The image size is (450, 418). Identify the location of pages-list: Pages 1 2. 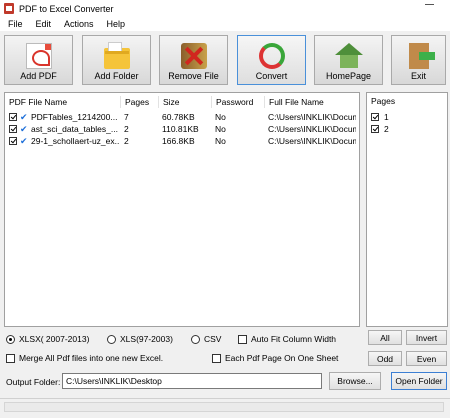
(407, 209).